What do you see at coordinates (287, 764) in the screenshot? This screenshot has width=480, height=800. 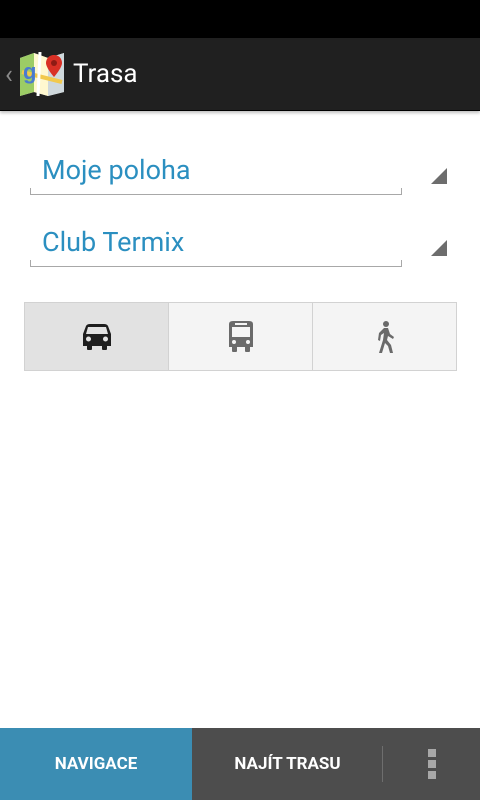 I see `find-route-button: NAJÍT TRASU` at bounding box center [287, 764].